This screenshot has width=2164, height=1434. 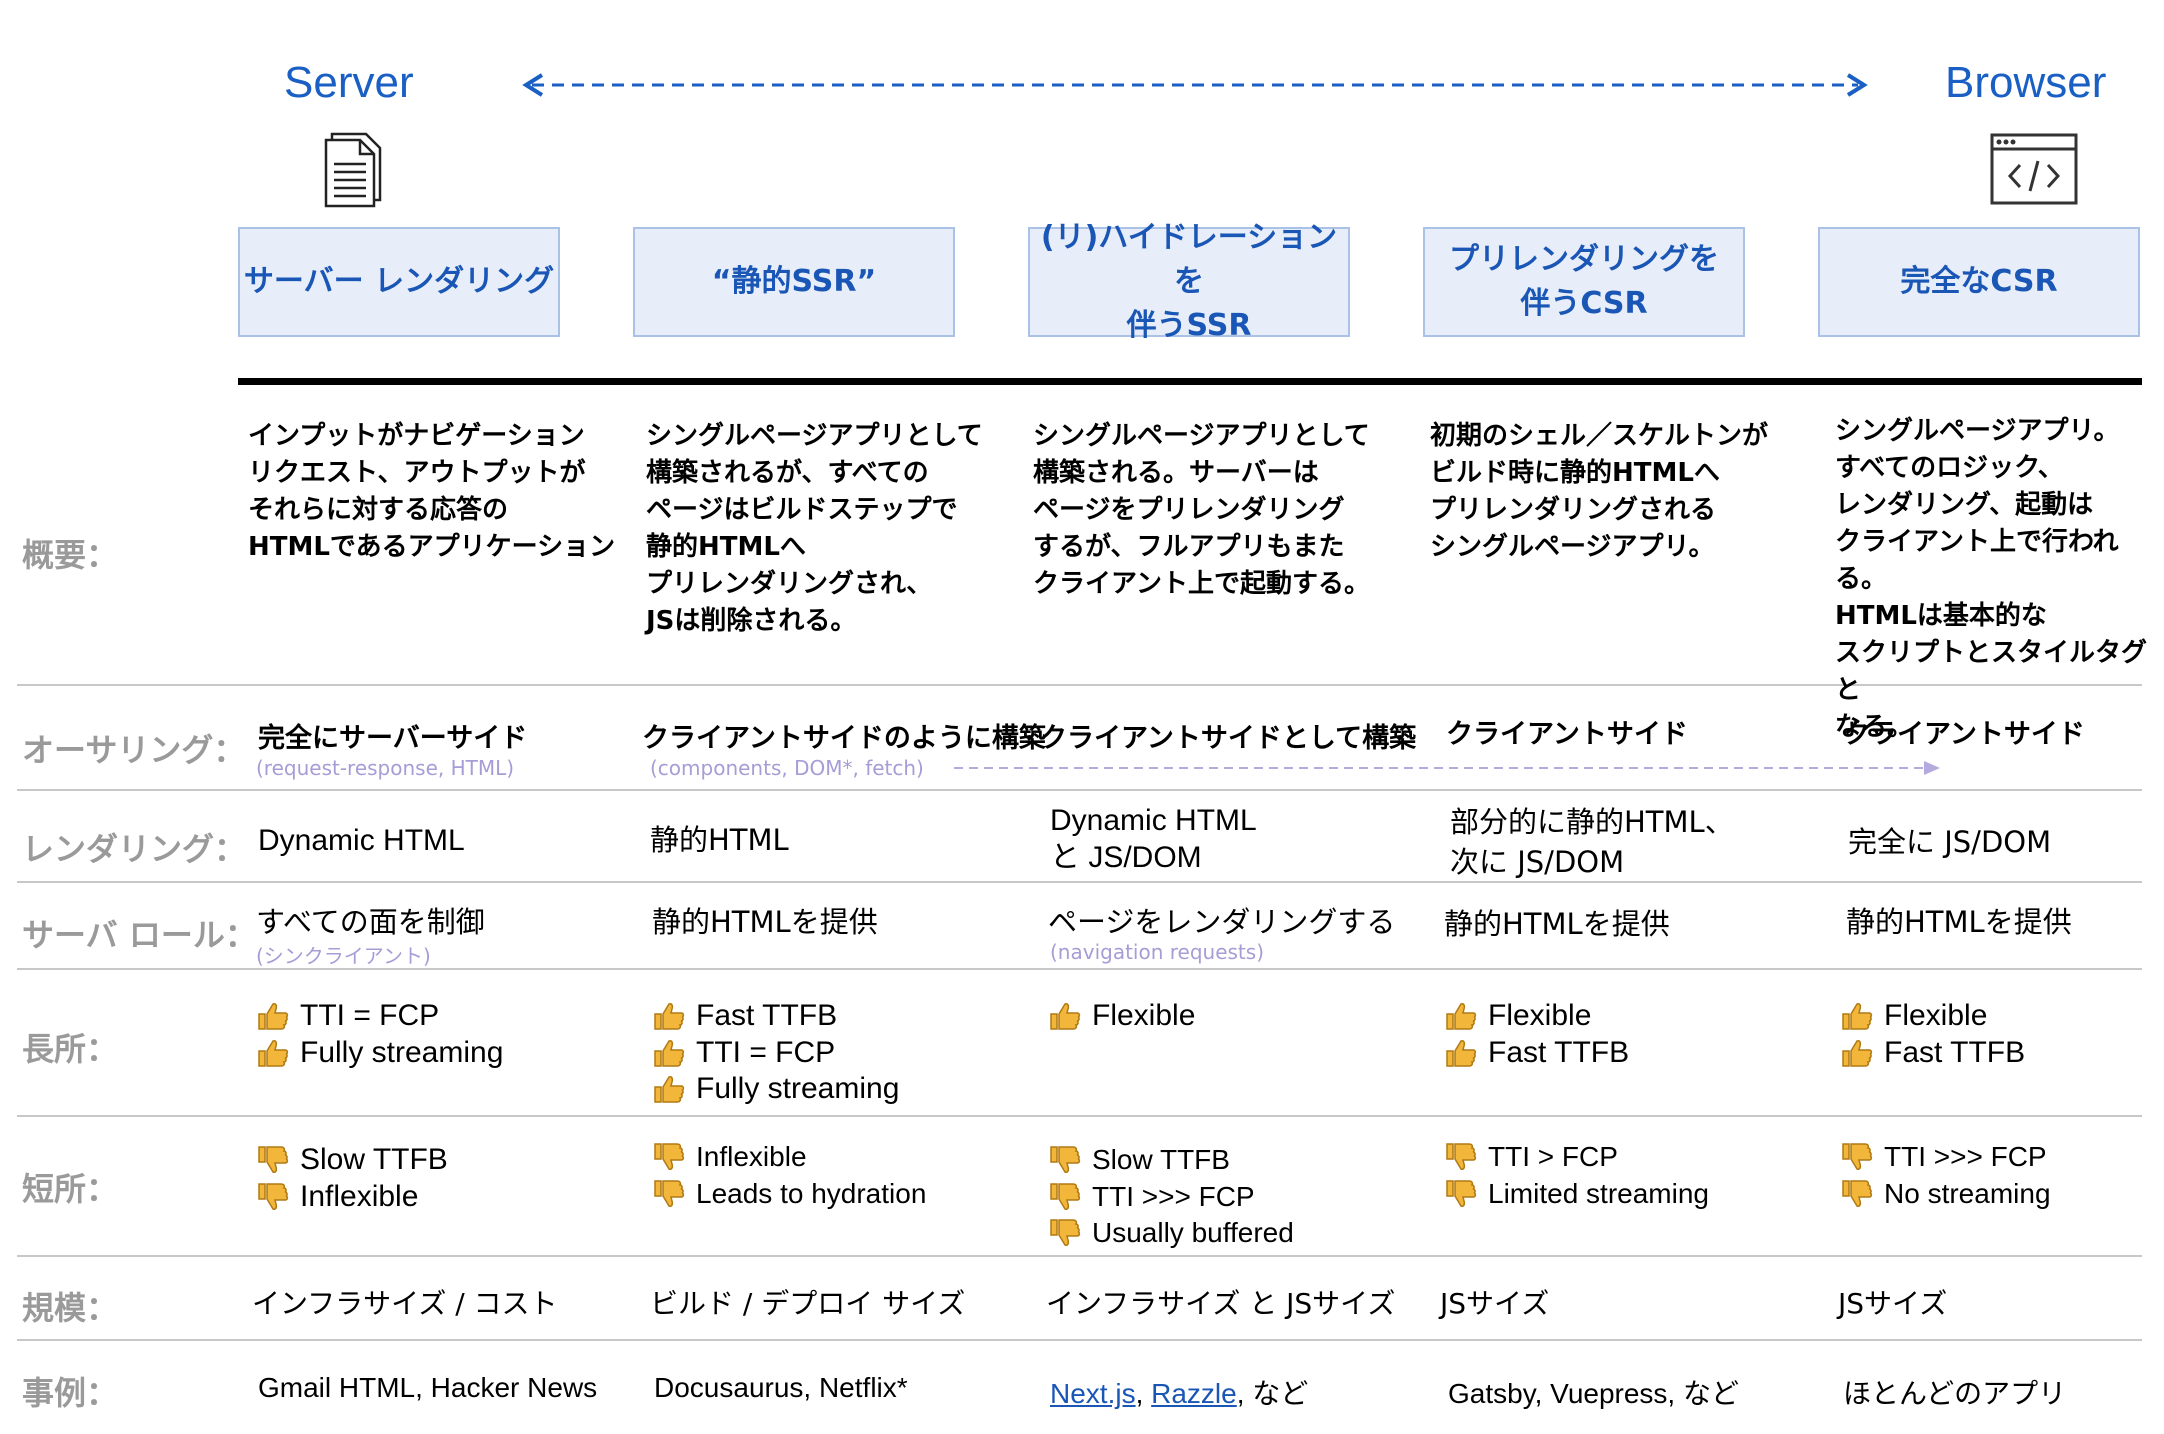 What do you see at coordinates (1592, 842) in the screenshot?
I see `rendering-cell: 部分的に静的HTML、 次に JS/DOM` at bounding box center [1592, 842].